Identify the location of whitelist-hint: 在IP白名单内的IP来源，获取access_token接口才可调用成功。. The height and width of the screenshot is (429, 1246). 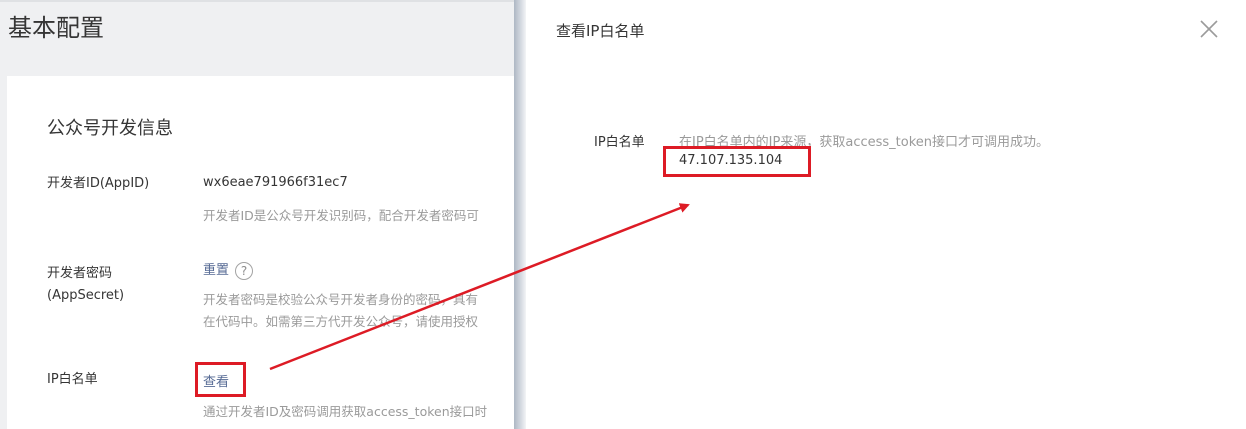
(864, 142).